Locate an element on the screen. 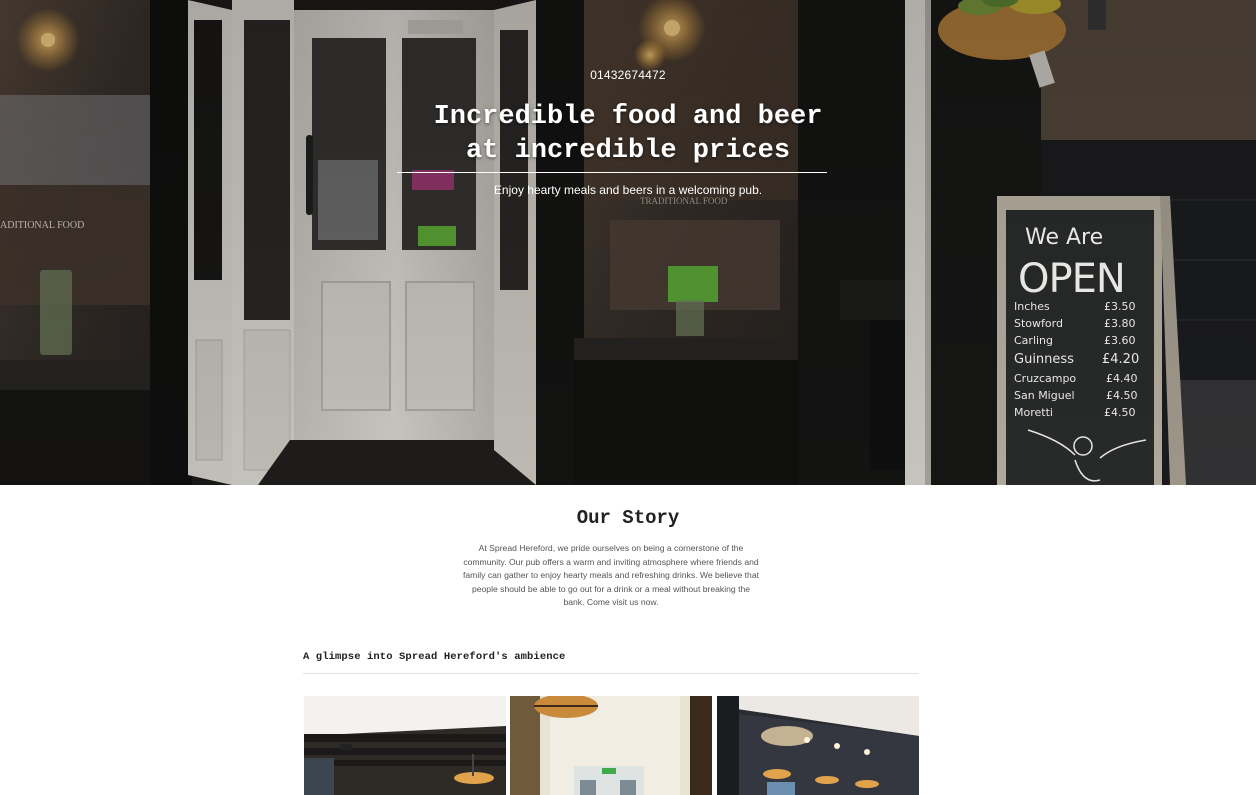  hero-title-line-1: Incredible food and beer is located at coordinates (628, 117).